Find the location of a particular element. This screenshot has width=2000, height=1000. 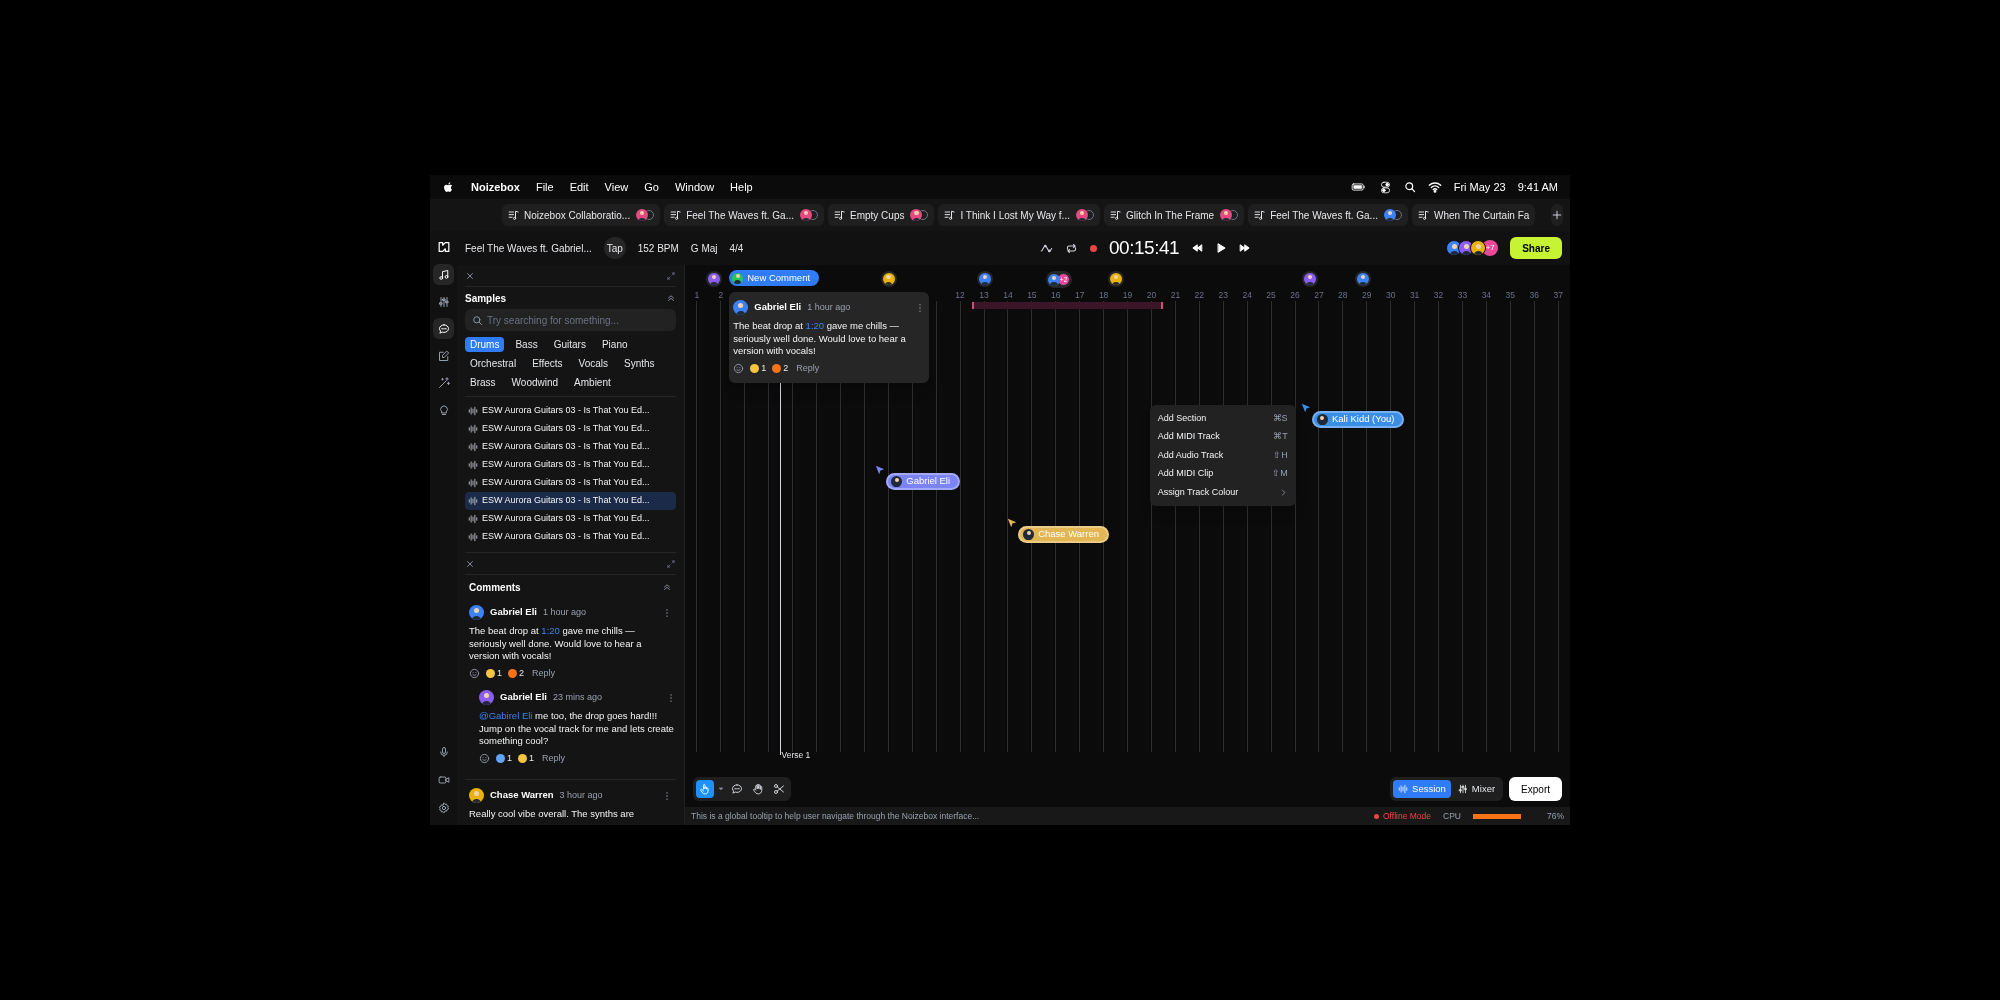

view-tab: Mixer is located at coordinates (1476, 789).